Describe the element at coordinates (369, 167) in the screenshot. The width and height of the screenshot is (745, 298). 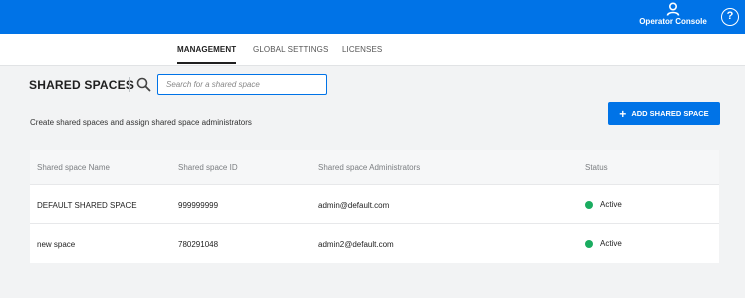
I see `column-header-admins: Shared space Administrators` at that location.